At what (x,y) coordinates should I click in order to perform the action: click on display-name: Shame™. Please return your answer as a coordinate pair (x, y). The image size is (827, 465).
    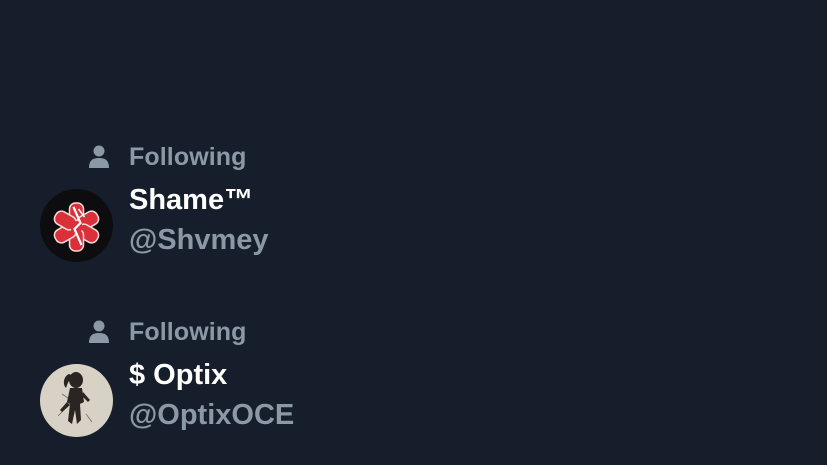
    Looking at the image, I should click on (191, 200).